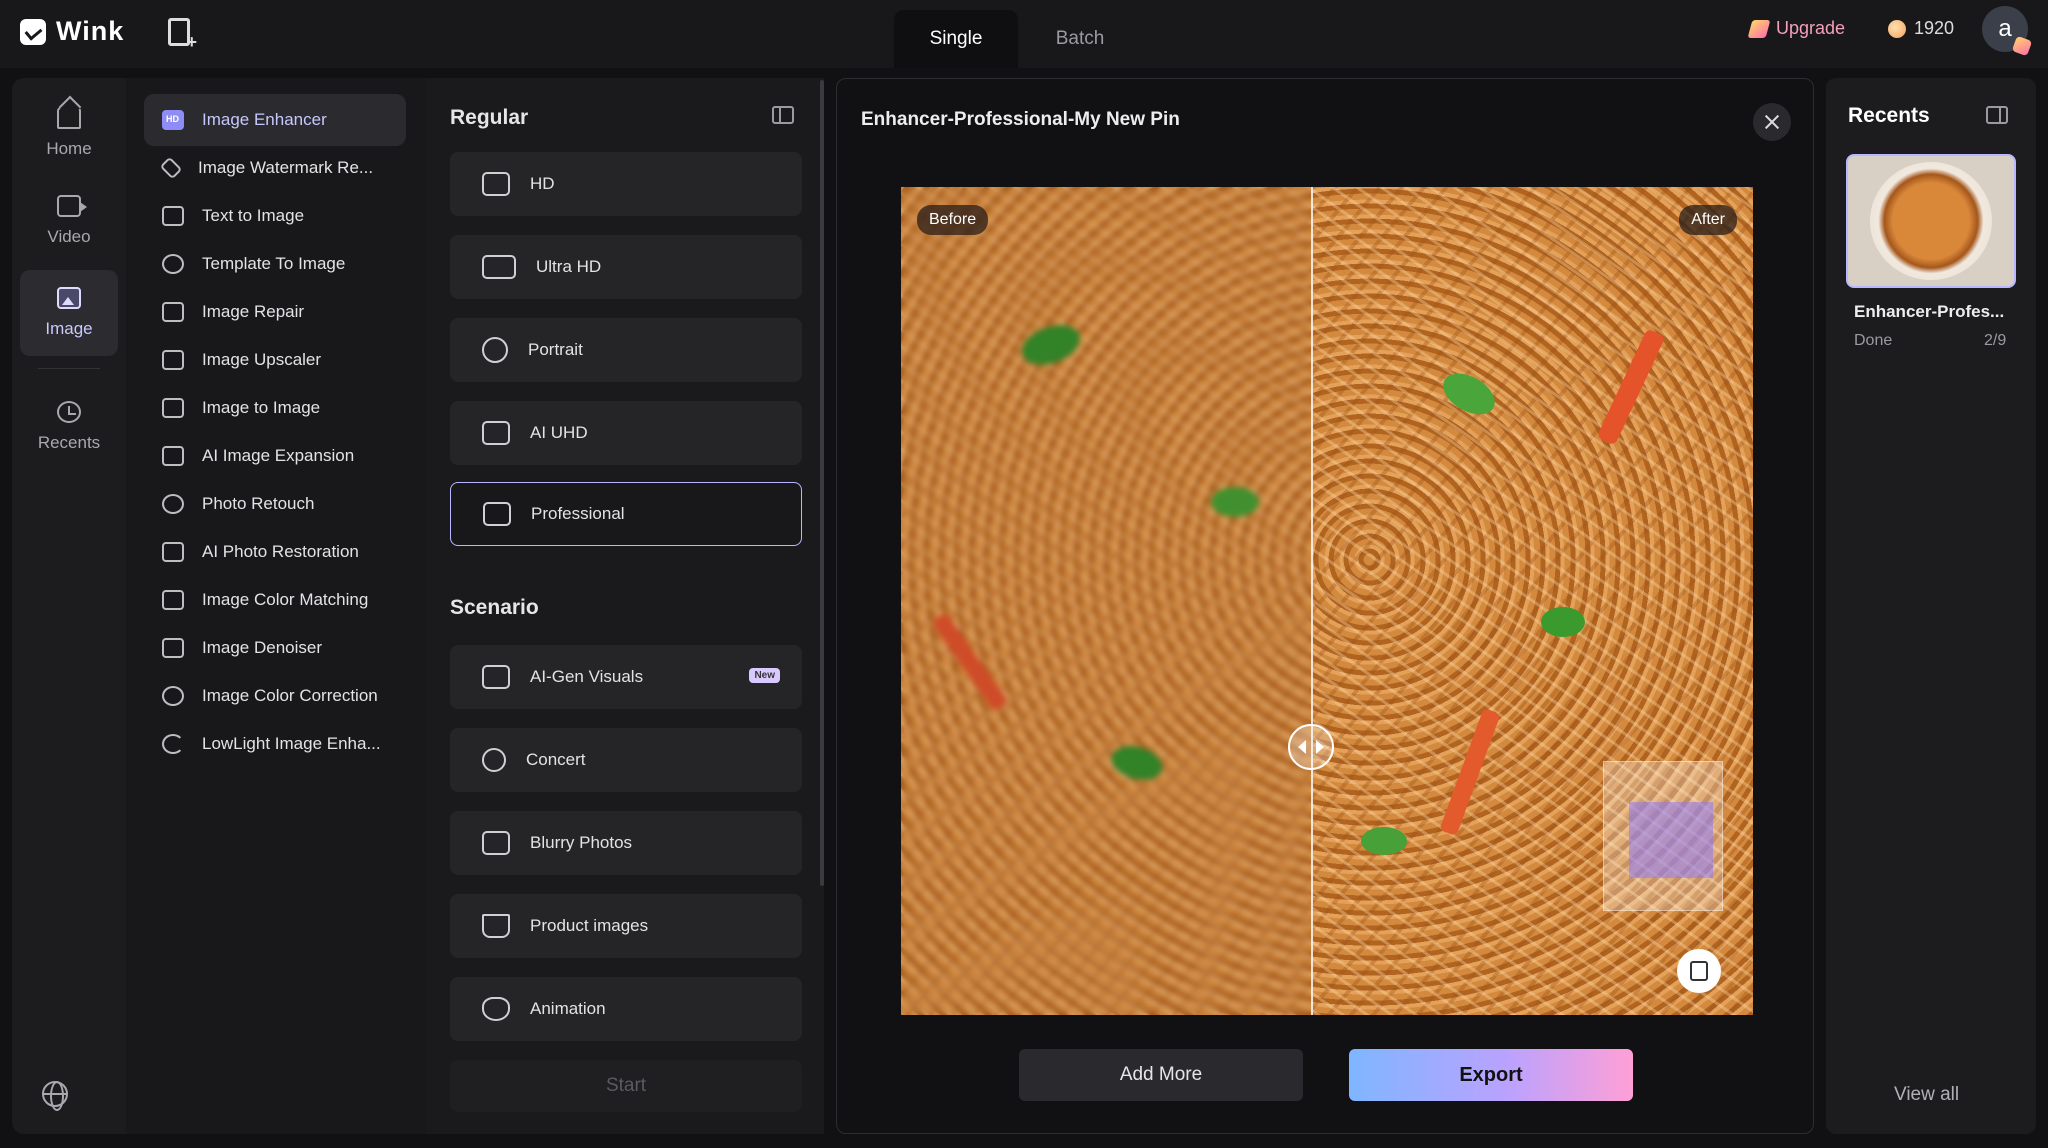 The width and height of the screenshot is (2048, 1148). I want to click on regular-section-title: Regular, so click(489, 117).